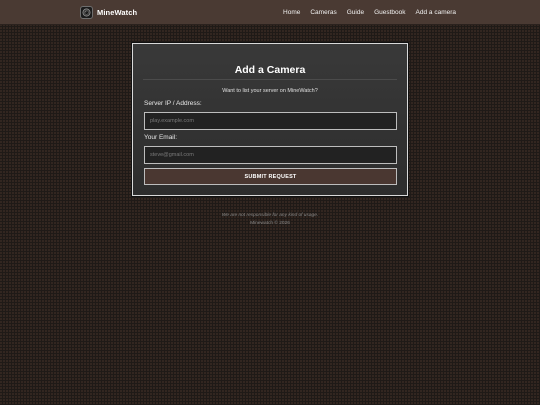  I want to click on nav-add-camera-link: Add a camera, so click(436, 12).